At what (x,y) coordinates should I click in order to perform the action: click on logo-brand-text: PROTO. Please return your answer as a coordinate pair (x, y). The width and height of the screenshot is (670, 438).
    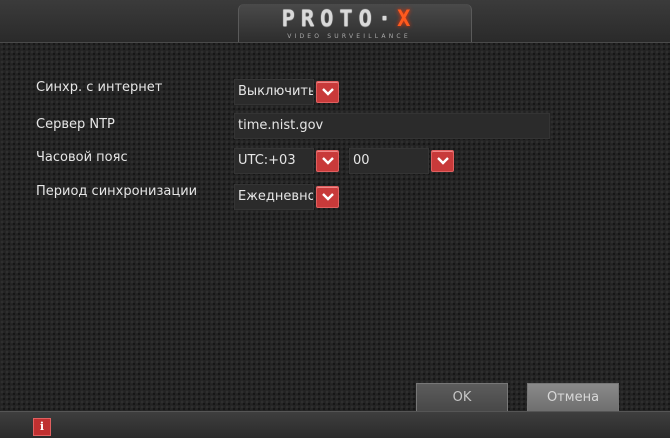
    Looking at the image, I should click on (329, 19).